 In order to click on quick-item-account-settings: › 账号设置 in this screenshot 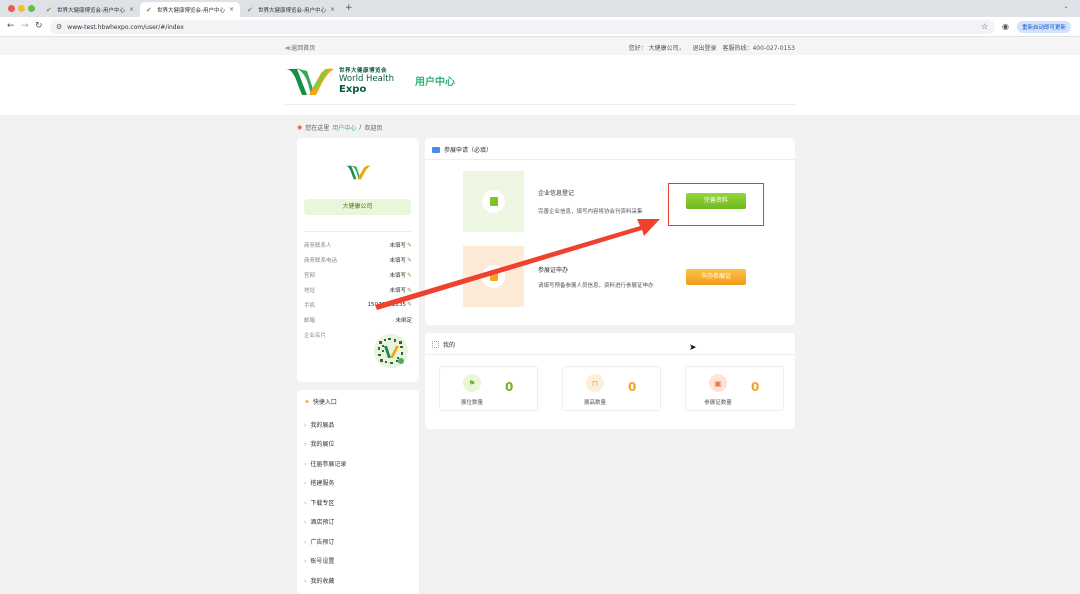, I will do `click(319, 560)`.